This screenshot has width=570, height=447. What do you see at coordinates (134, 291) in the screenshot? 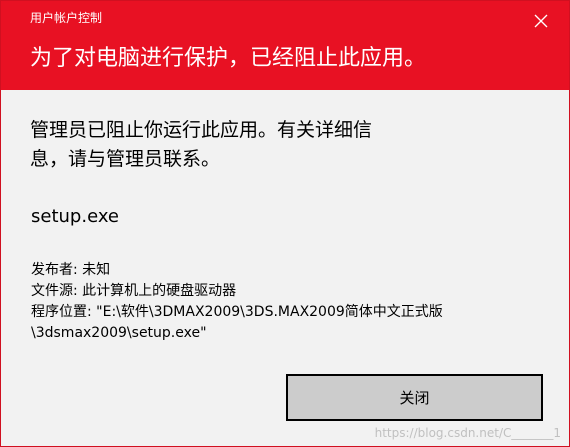
I see `file-source-text: 文件源: 此计算机上的硬盘驱动器` at bounding box center [134, 291].